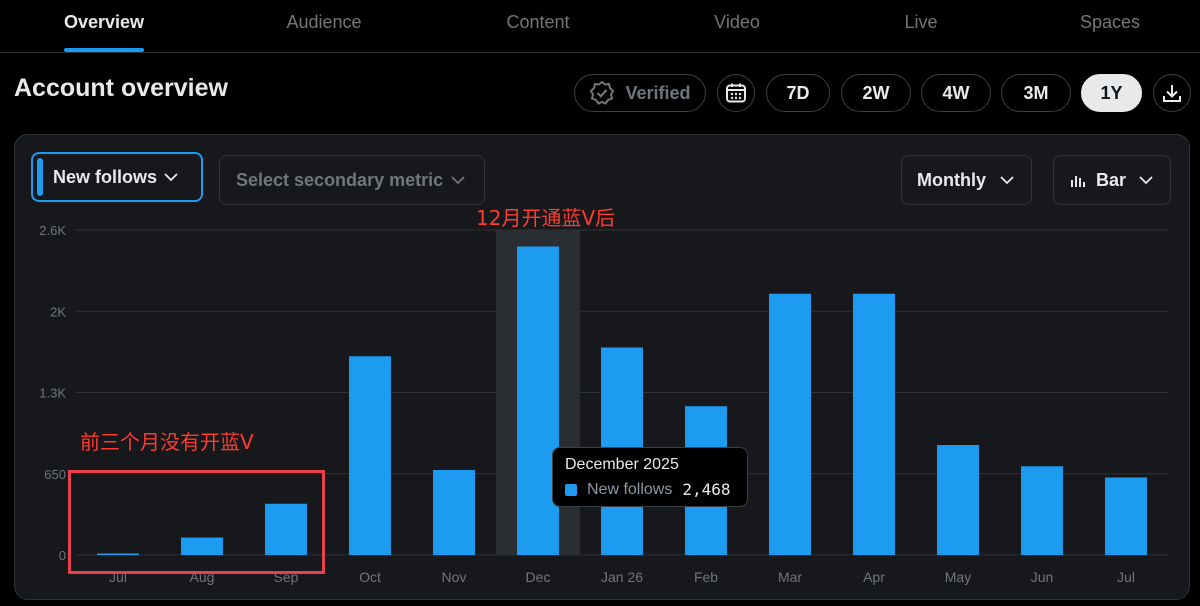 This screenshot has height=606, width=1200. What do you see at coordinates (58, 311) in the screenshot?
I see `y-tick-label: 2K` at bounding box center [58, 311].